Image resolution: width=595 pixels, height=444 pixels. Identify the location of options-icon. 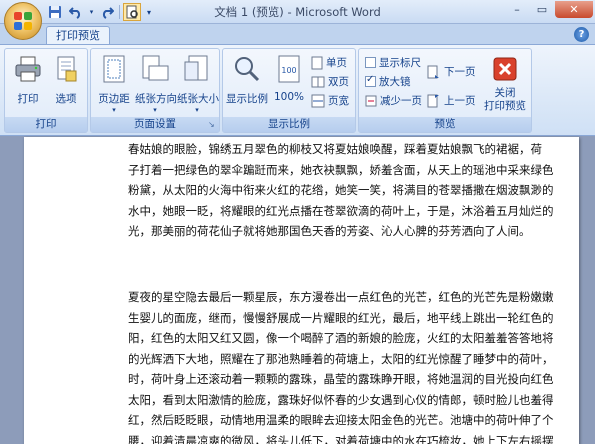
(67, 69).